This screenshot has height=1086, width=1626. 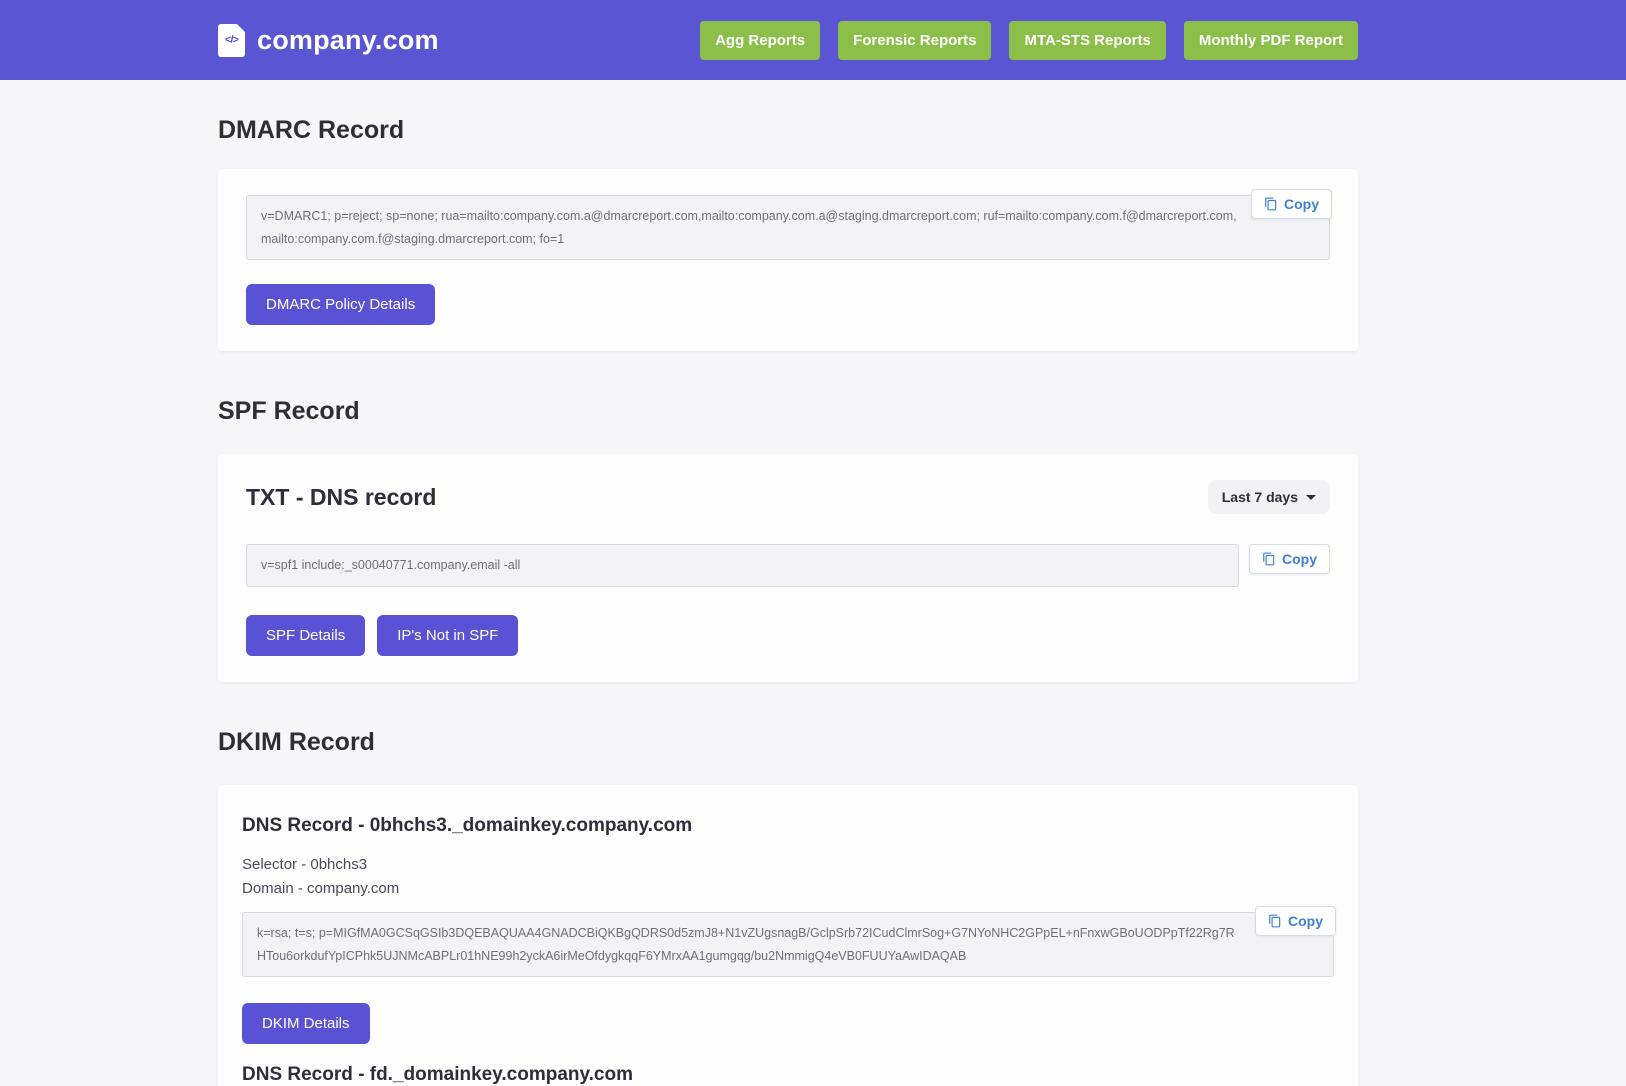 I want to click on brand-logo: </> company.com, so click(x=328, y=40).